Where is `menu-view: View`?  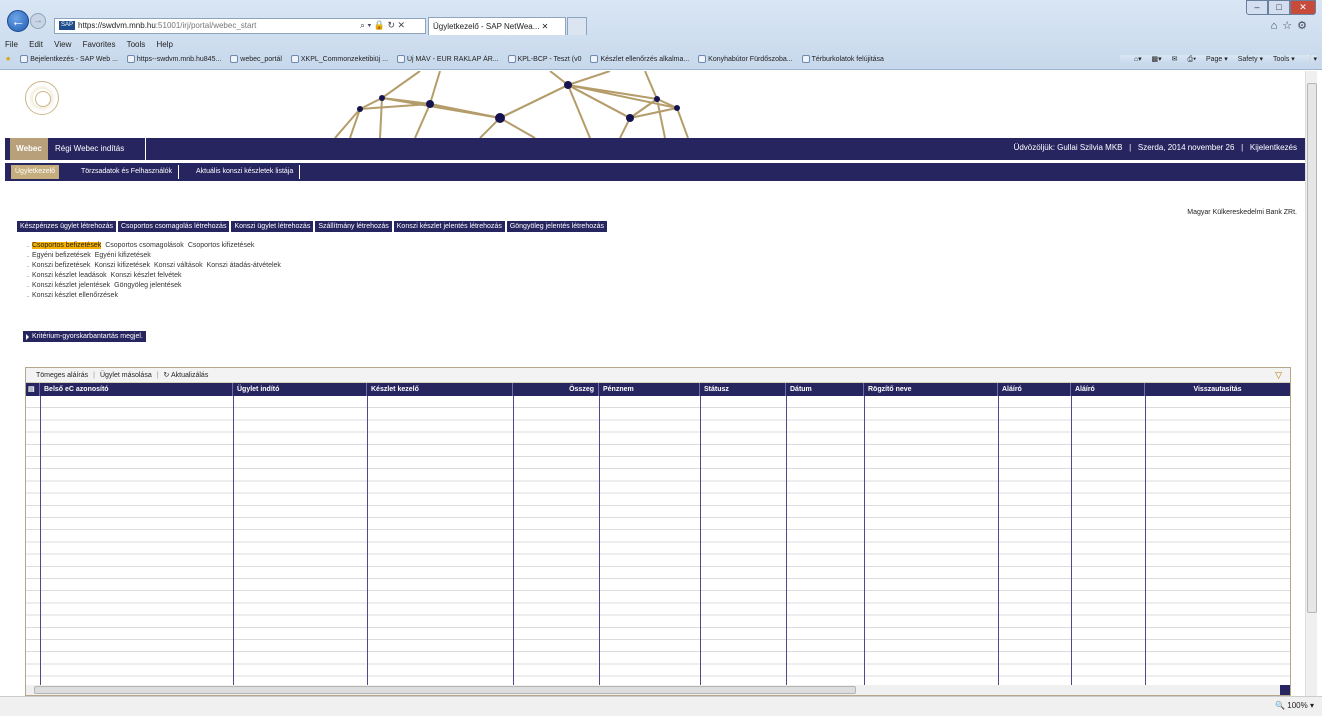
menu-view: View is located at coordinates (62, 44).